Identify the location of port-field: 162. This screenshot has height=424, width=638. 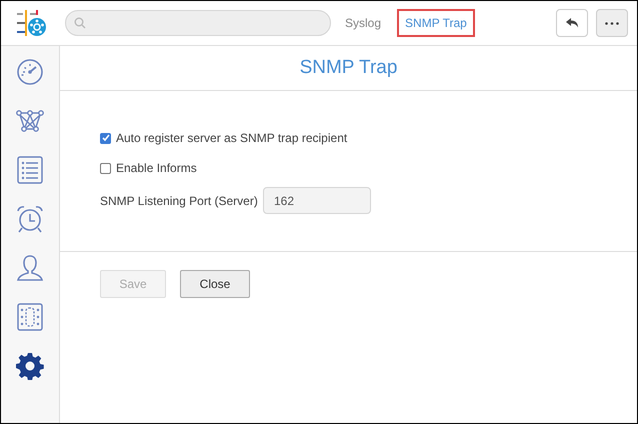
(317, 200).